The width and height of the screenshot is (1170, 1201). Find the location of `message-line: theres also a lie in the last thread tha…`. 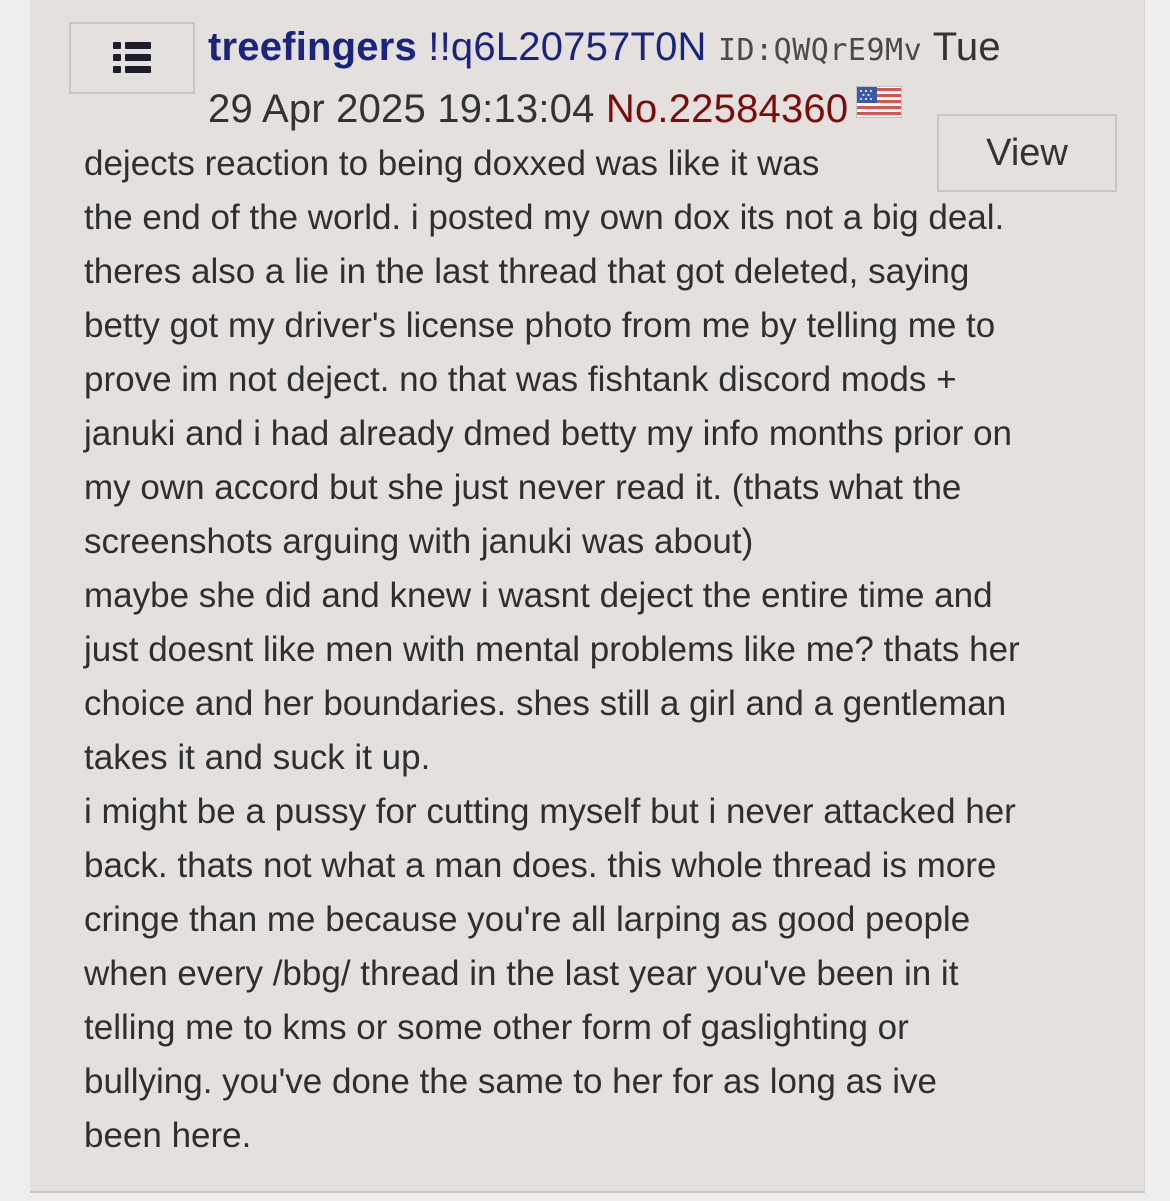

message-line: theres also a lie in the last thread tha… is located at coordinates (527, 271).